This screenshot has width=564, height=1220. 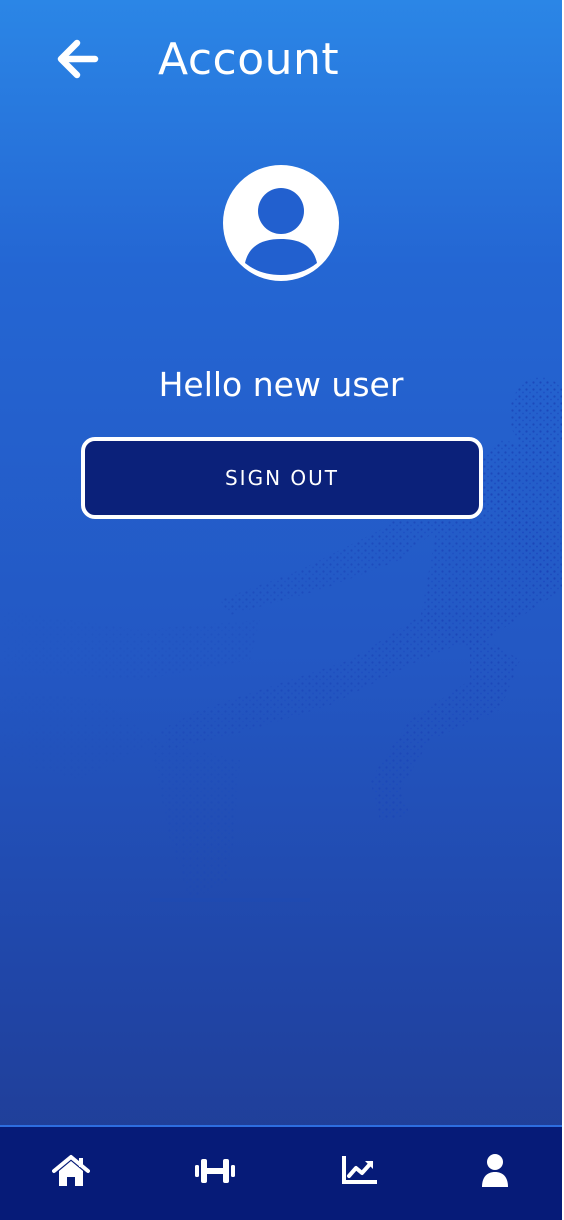 What do you see at coordinates (281, 1172) in the screenshot?
I see `bottom-nav` at bounding box center [281, 1172].